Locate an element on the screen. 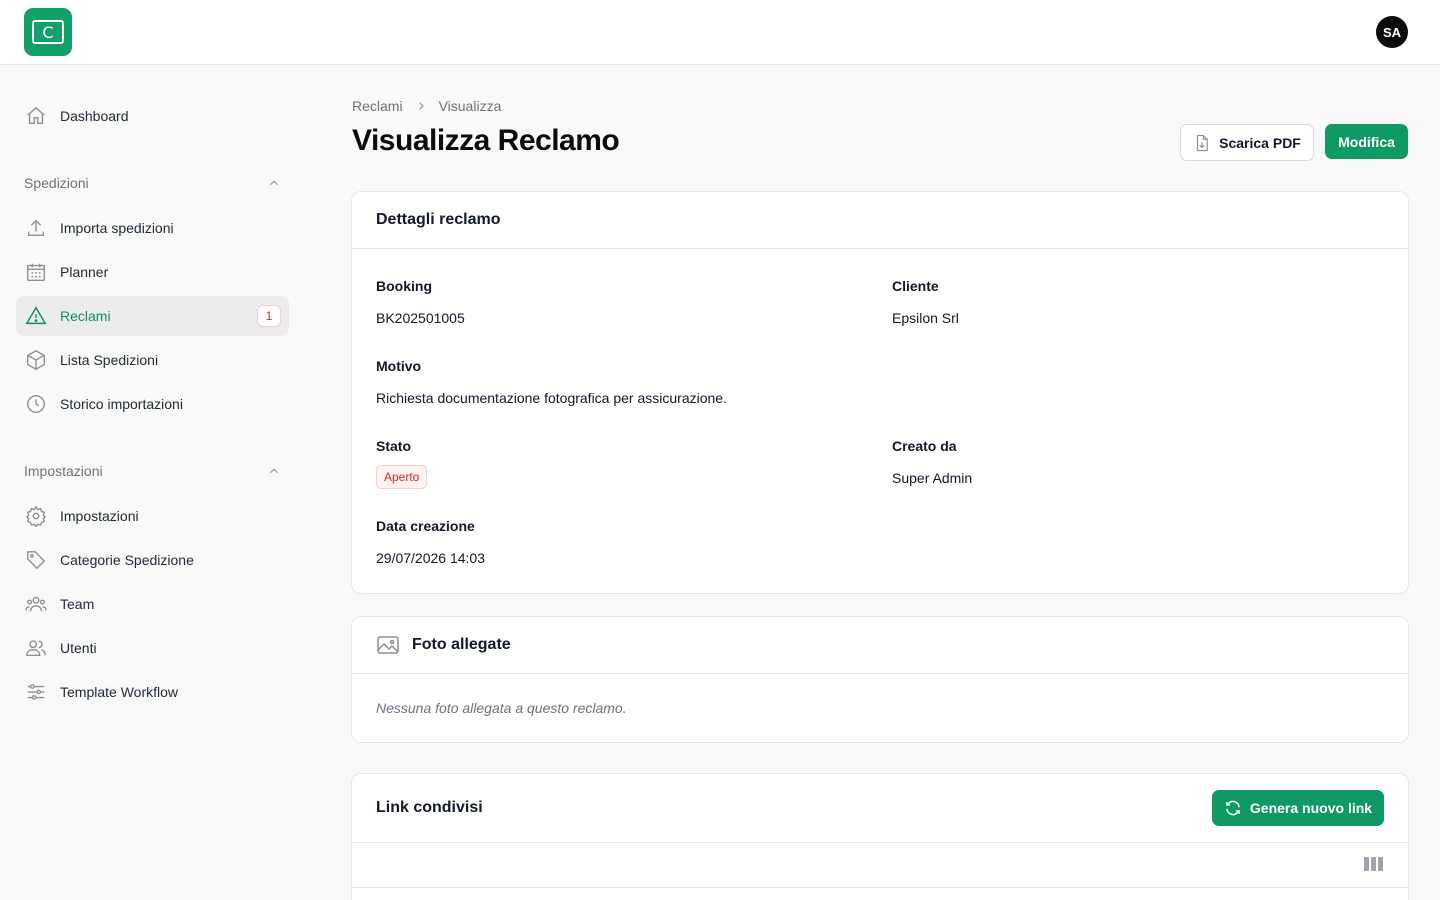 Image resolution: width=1440 pixels, height=900 pixels. sidebar-item-label: Team is located at coordinates (77, 604).